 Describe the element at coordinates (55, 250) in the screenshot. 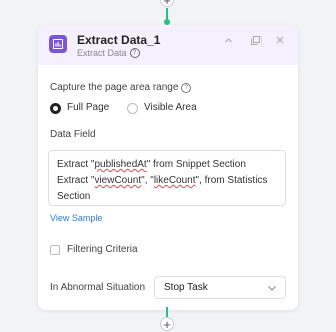

I see `filtering-criteria-checkbox` at that location.